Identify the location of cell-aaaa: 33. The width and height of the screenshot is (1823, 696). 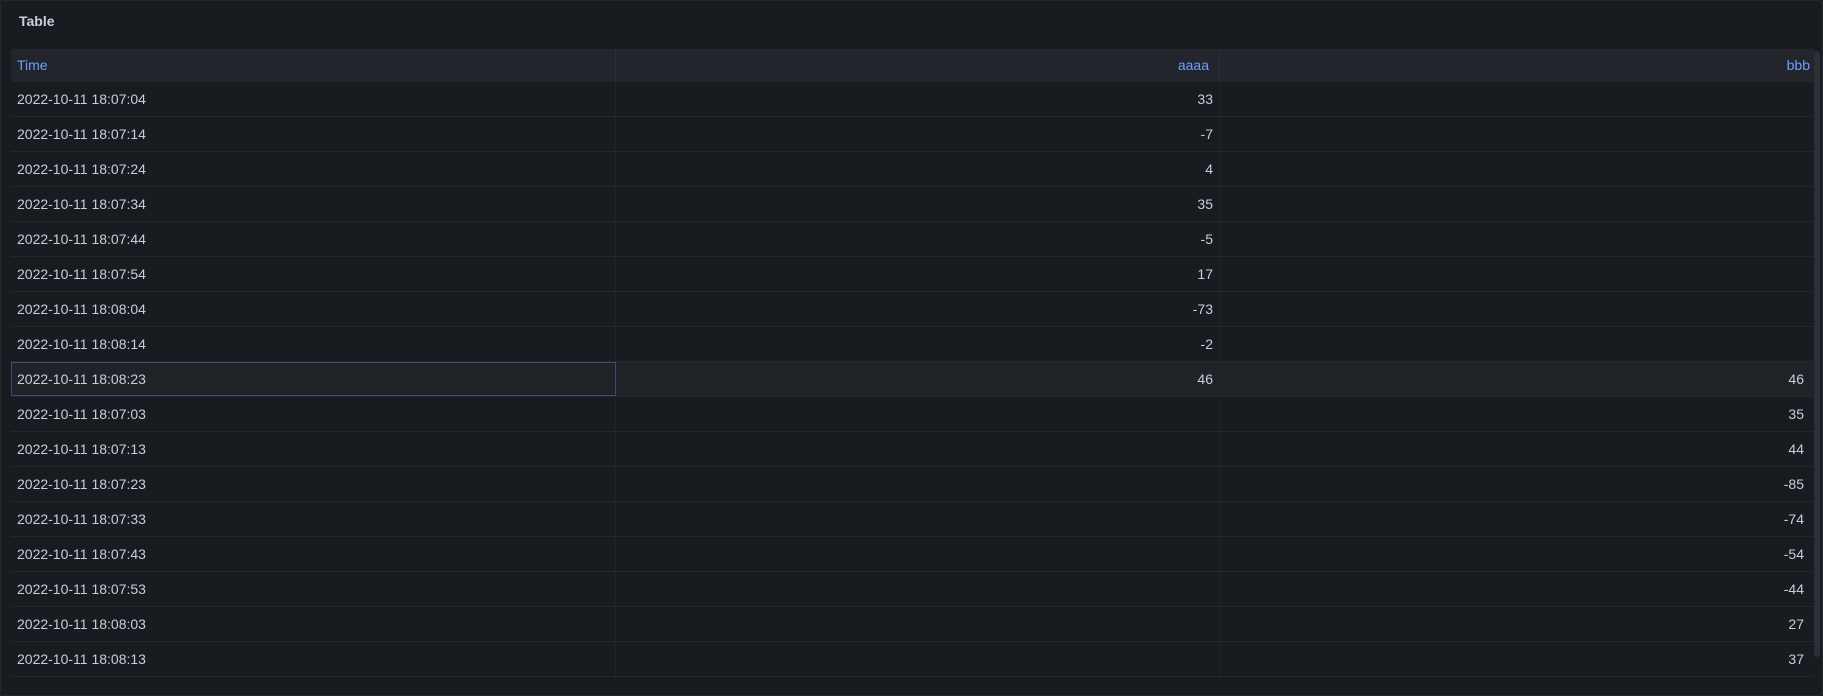
(918, 99).